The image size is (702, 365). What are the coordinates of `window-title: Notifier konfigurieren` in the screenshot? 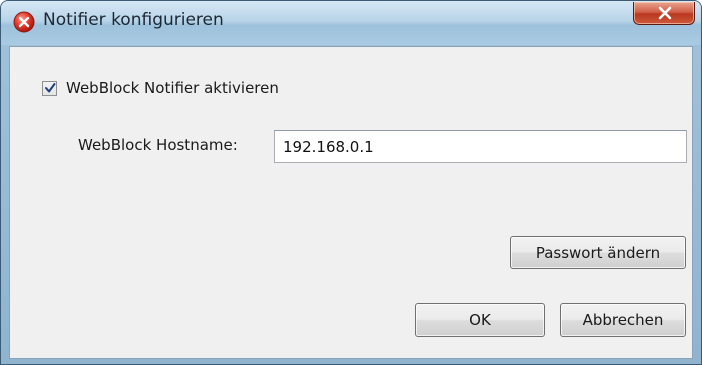 It's located at (133, 20).